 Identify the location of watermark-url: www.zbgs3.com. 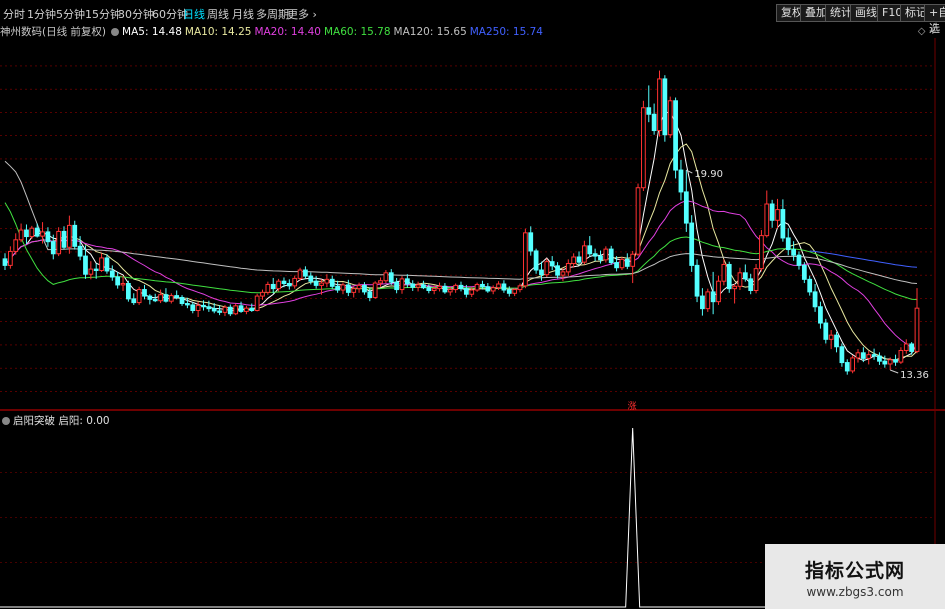
(855, 592).